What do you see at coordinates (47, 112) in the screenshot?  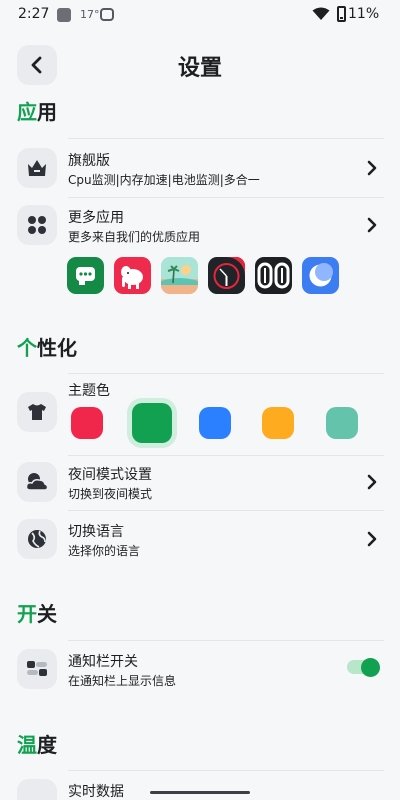 I see `section-title-app-rest: 用` at bounding box center [47, 112].